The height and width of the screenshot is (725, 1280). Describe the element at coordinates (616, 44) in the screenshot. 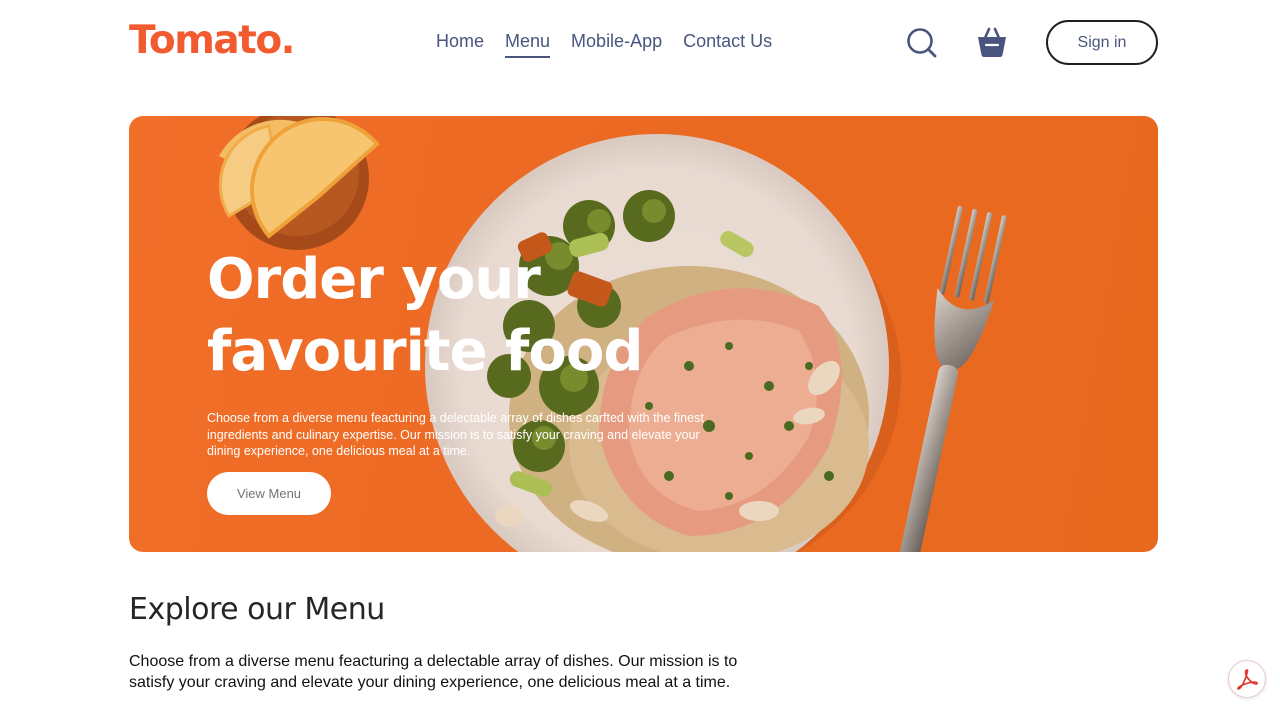

I see `nav-item-mobile-app: Mobile-App` at that location.